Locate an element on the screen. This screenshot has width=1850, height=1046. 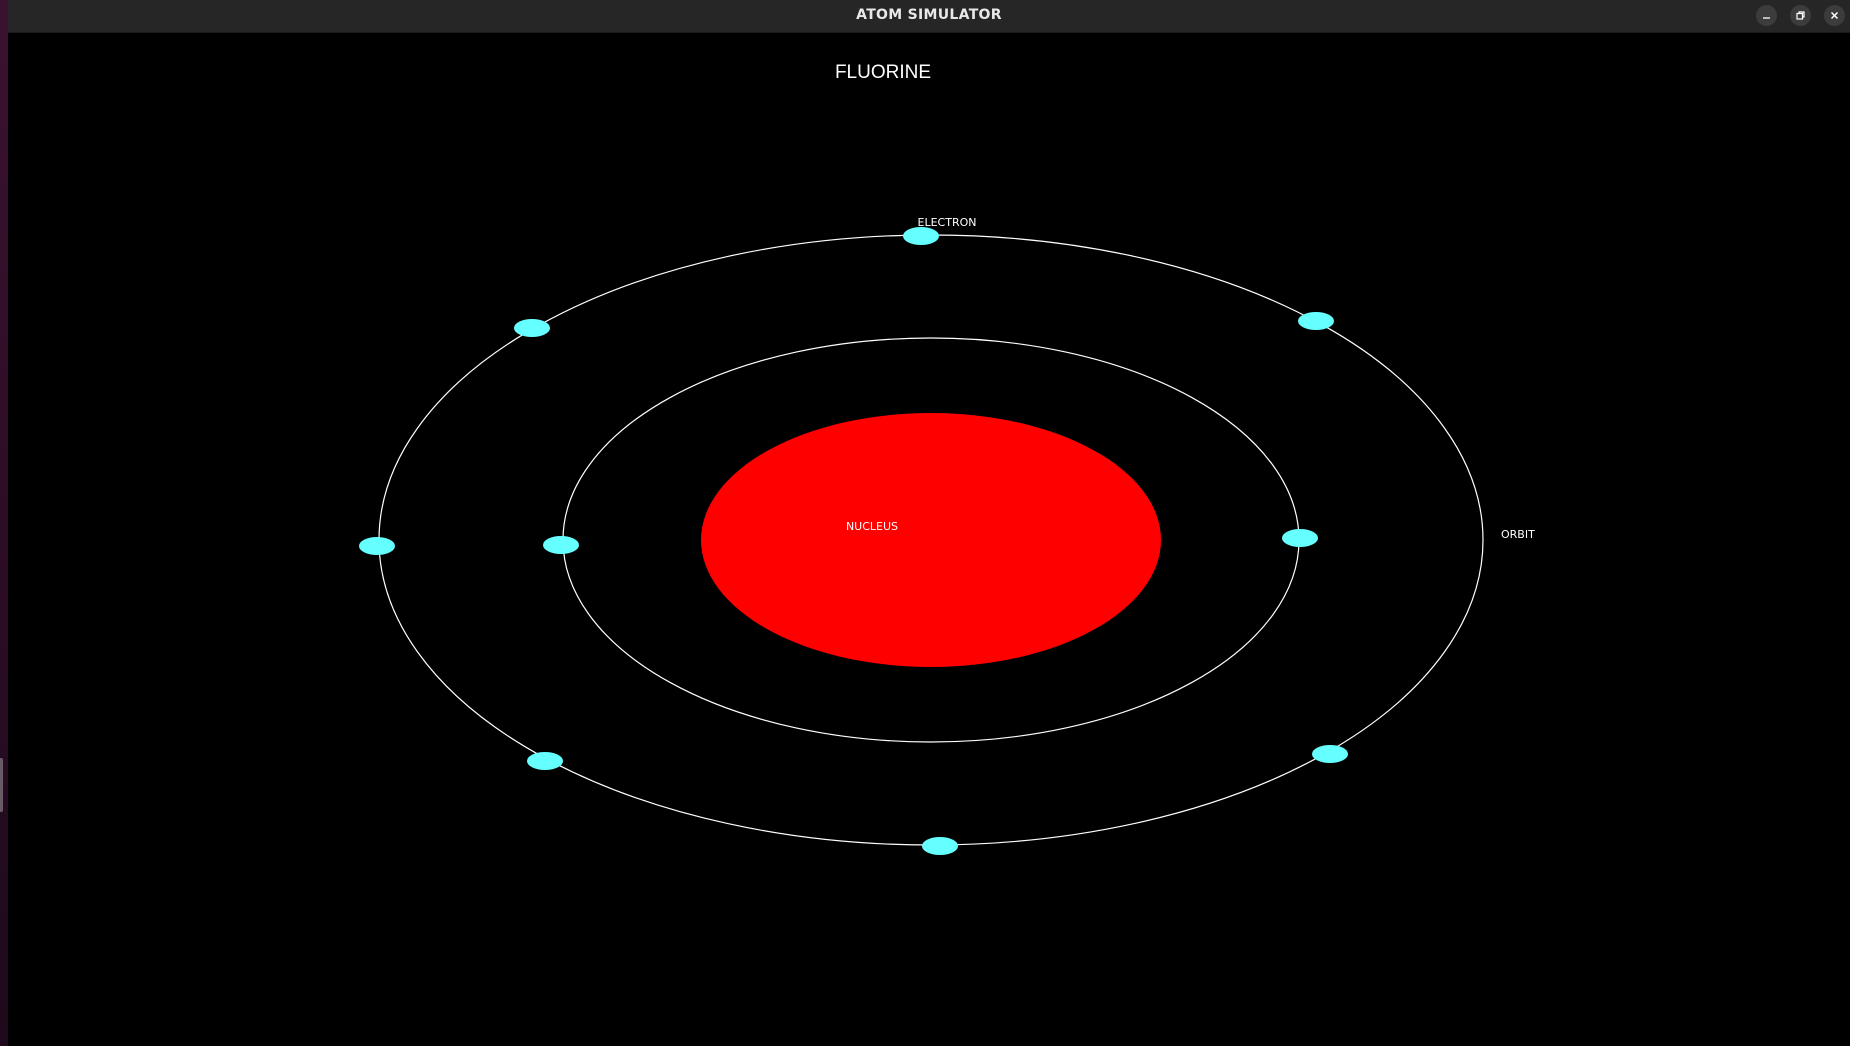
minimize-button is located at coordinates (1766, 15).